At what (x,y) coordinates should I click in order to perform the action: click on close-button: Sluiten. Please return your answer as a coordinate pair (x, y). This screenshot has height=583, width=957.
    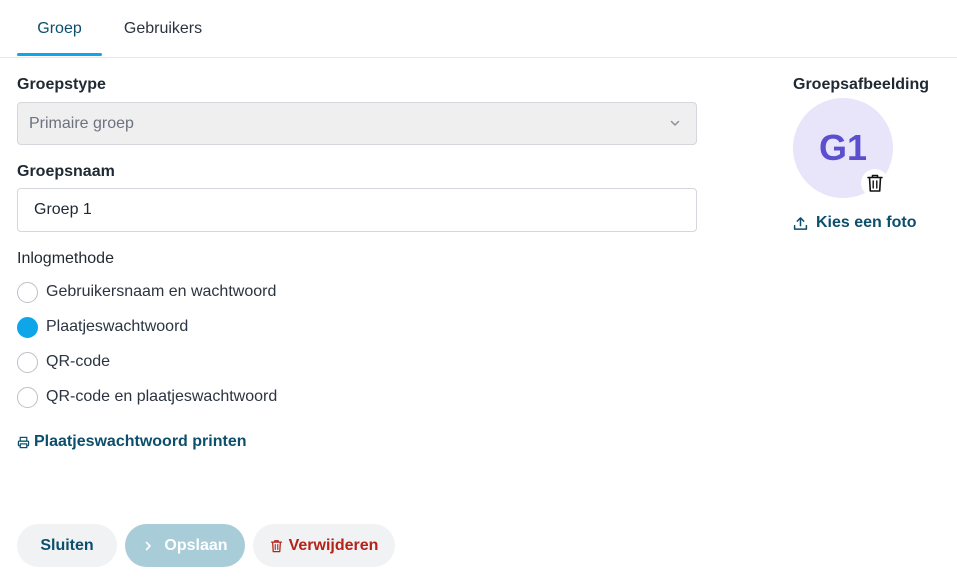
    Looking at the image, I should click on (67, 545).